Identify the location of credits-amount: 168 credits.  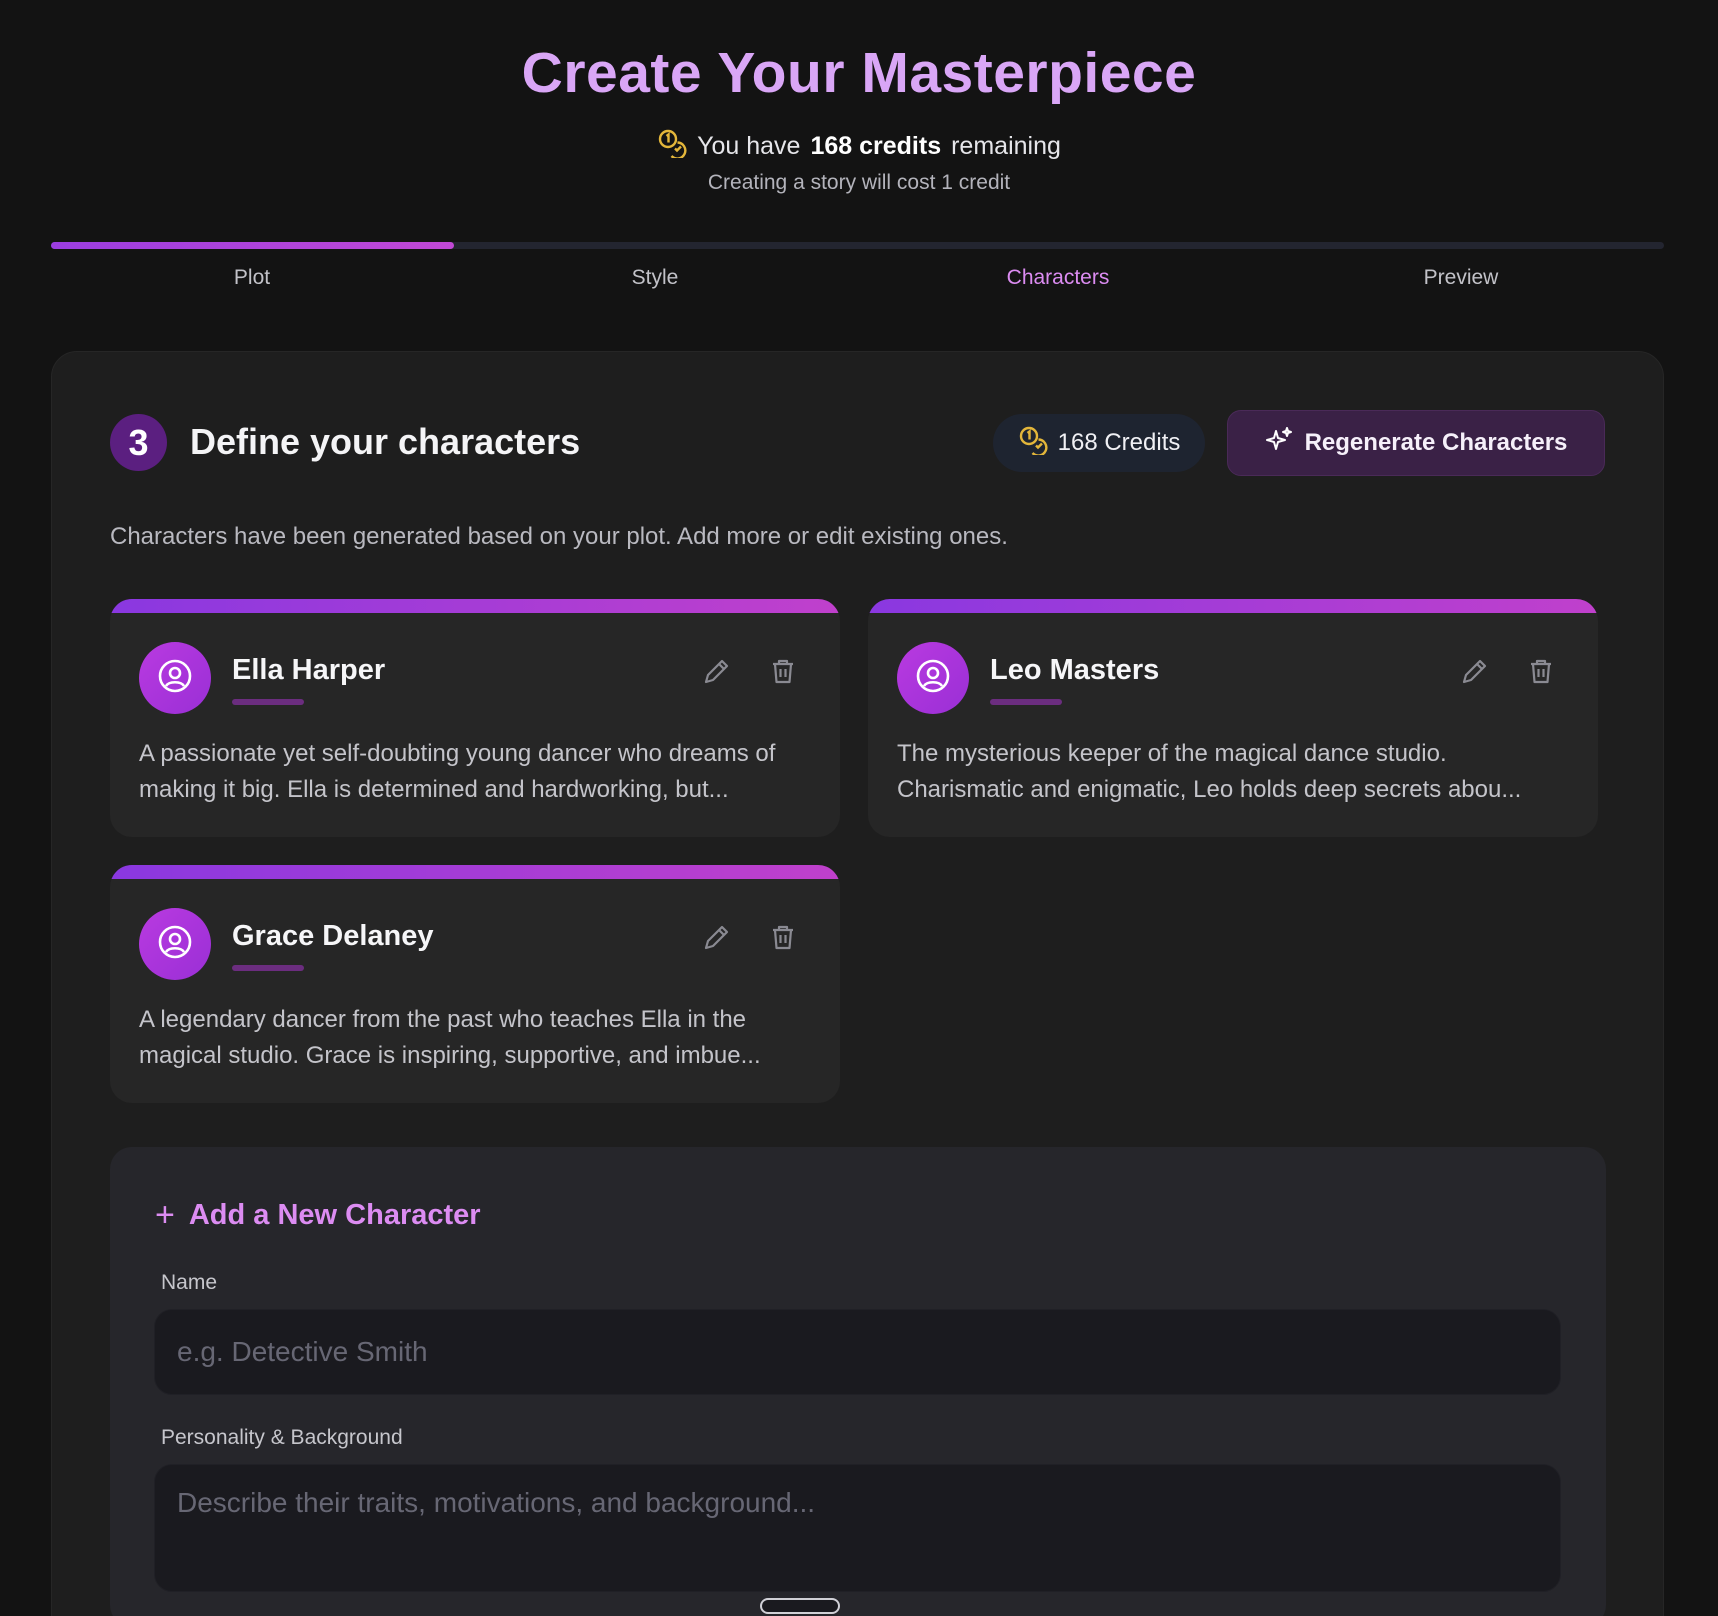
(876, 146).